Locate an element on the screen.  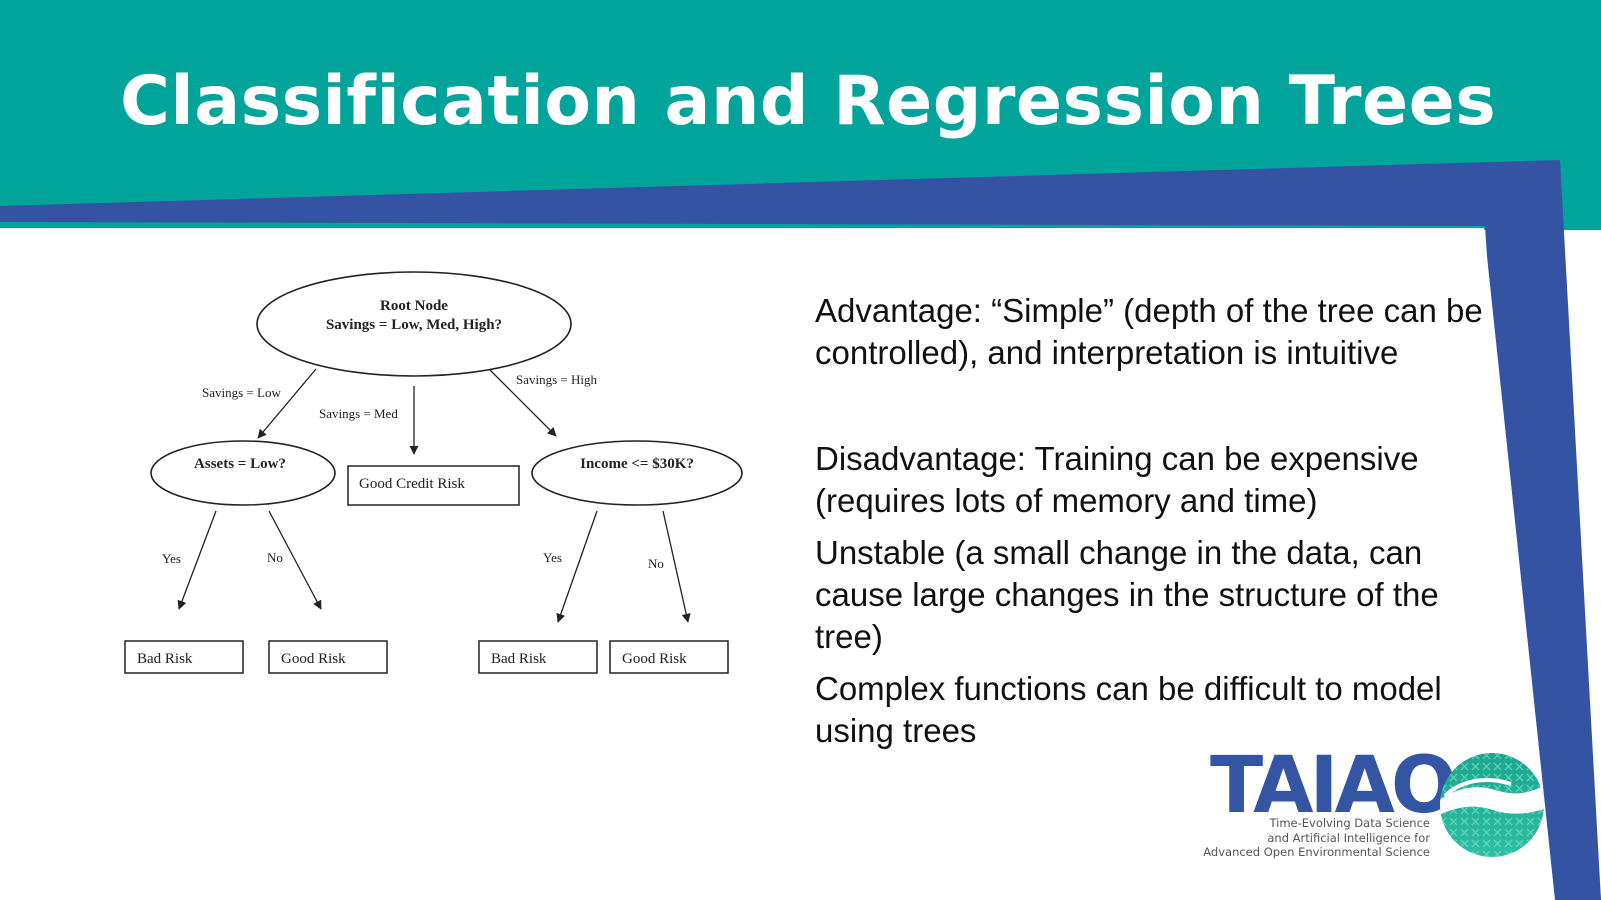
label-savings-high: Savings = High is located at coordinates (557, 379).